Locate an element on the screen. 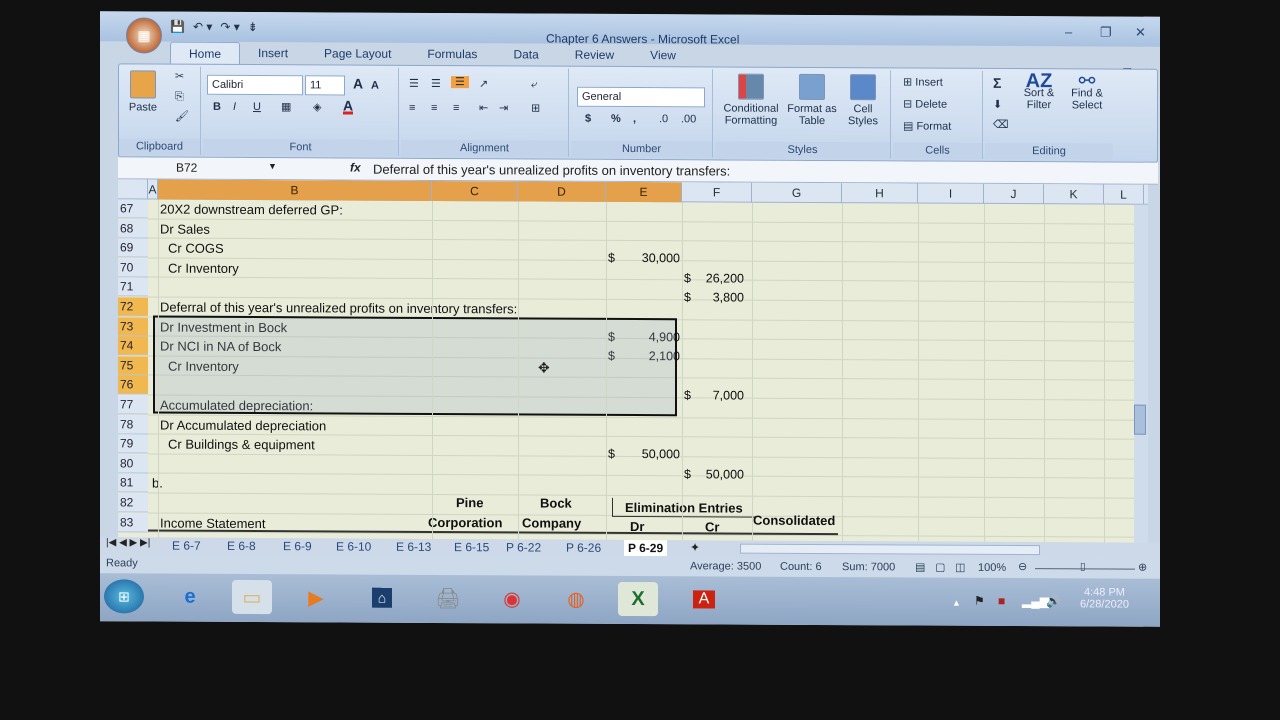  tab-data: Data is located at coordinates (525, 54).